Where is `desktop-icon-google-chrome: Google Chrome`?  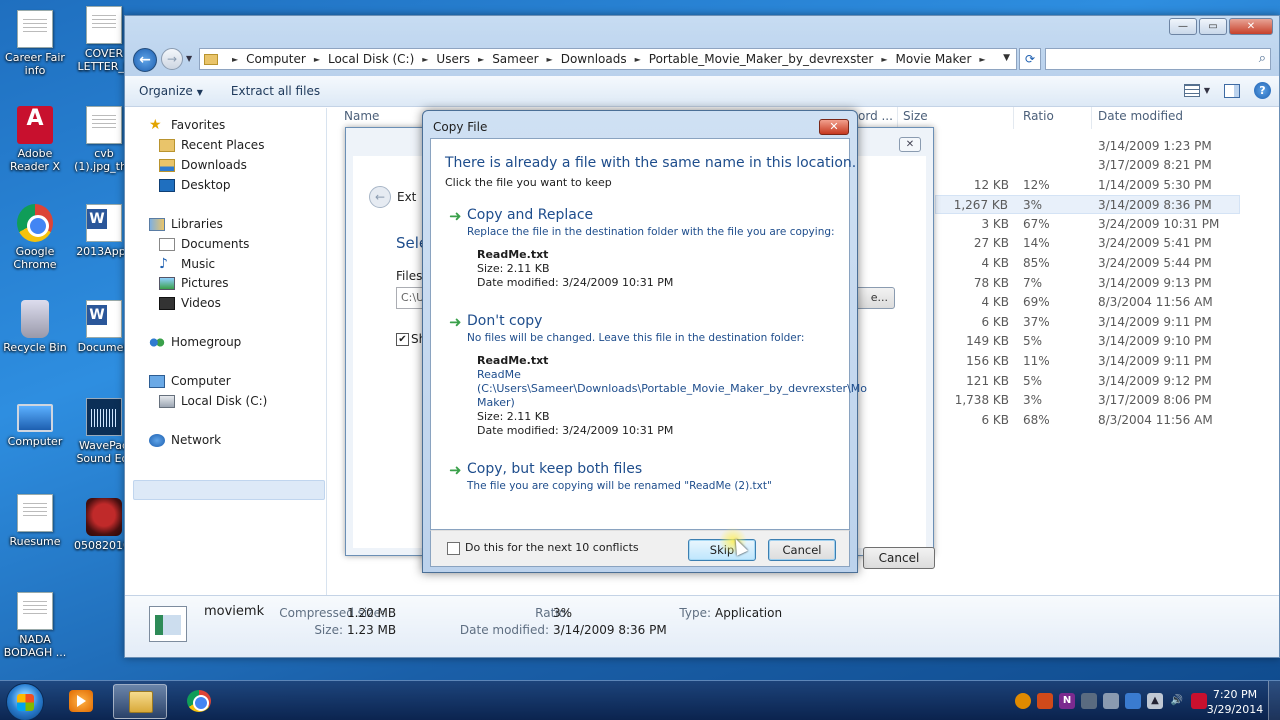
desktop-icon-google-chrome: Google Chrome is located at coordinates (35, 237).